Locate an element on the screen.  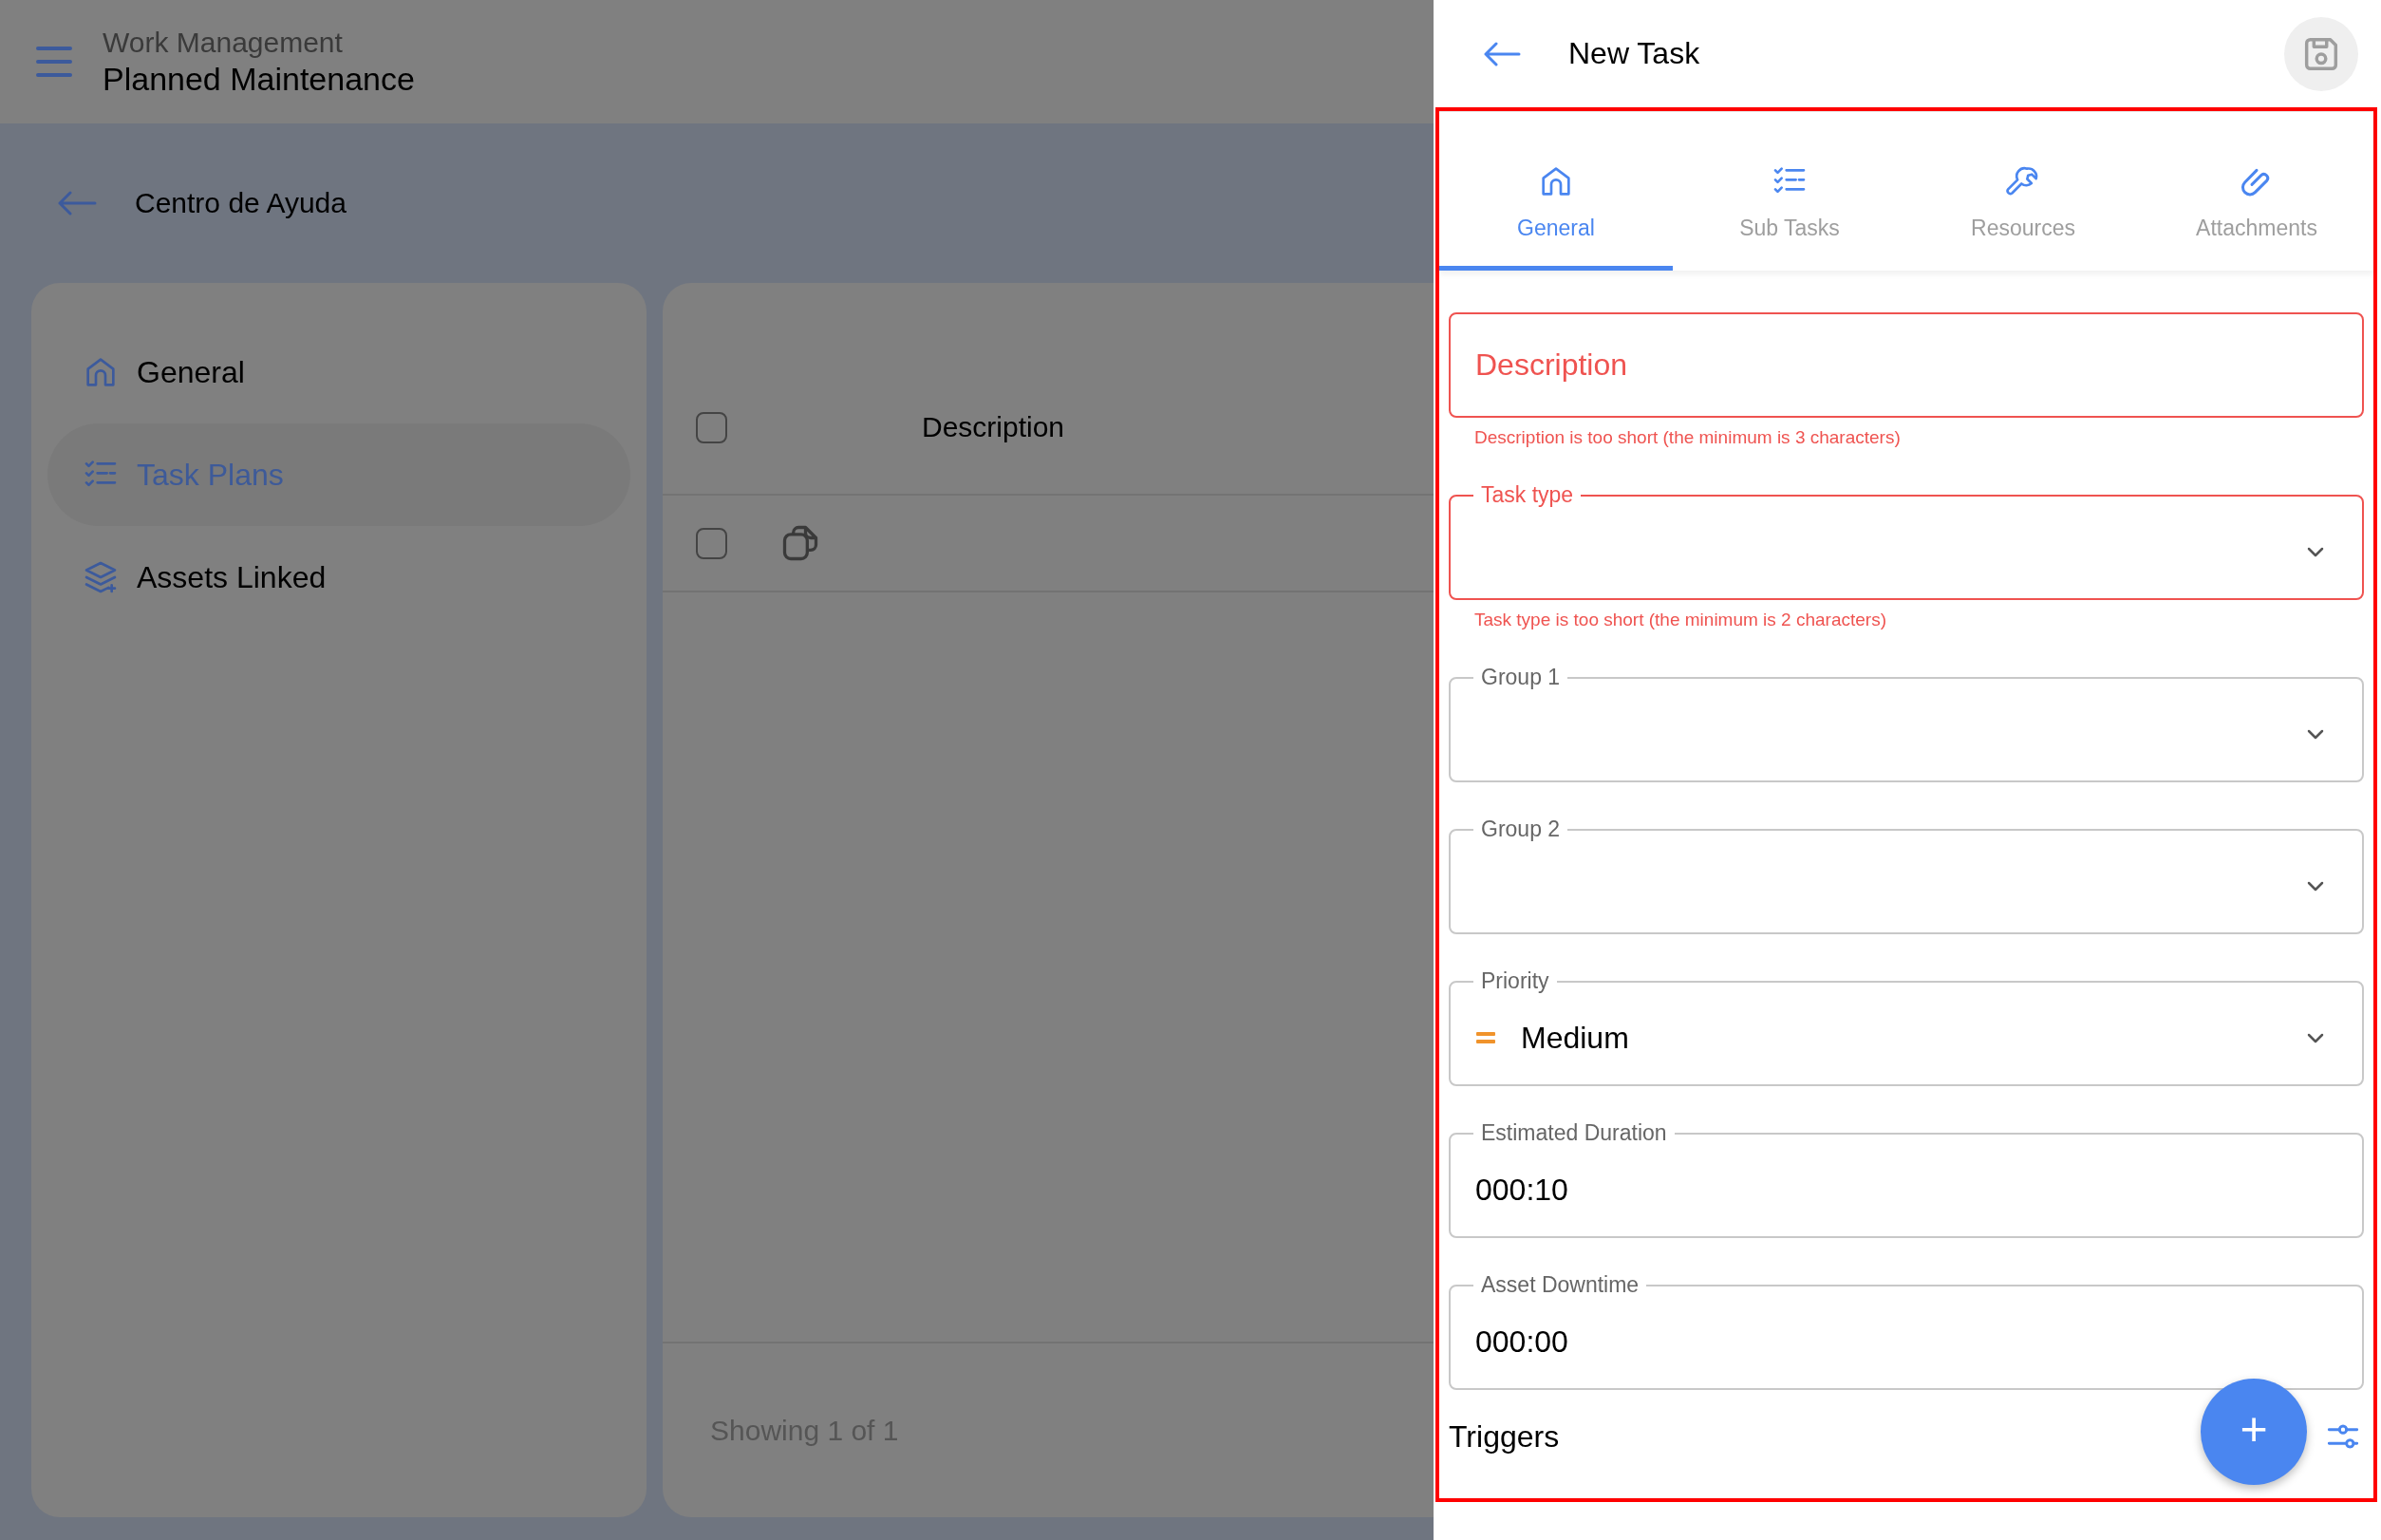
priority-icon is located at coordinates (1485, 1038).